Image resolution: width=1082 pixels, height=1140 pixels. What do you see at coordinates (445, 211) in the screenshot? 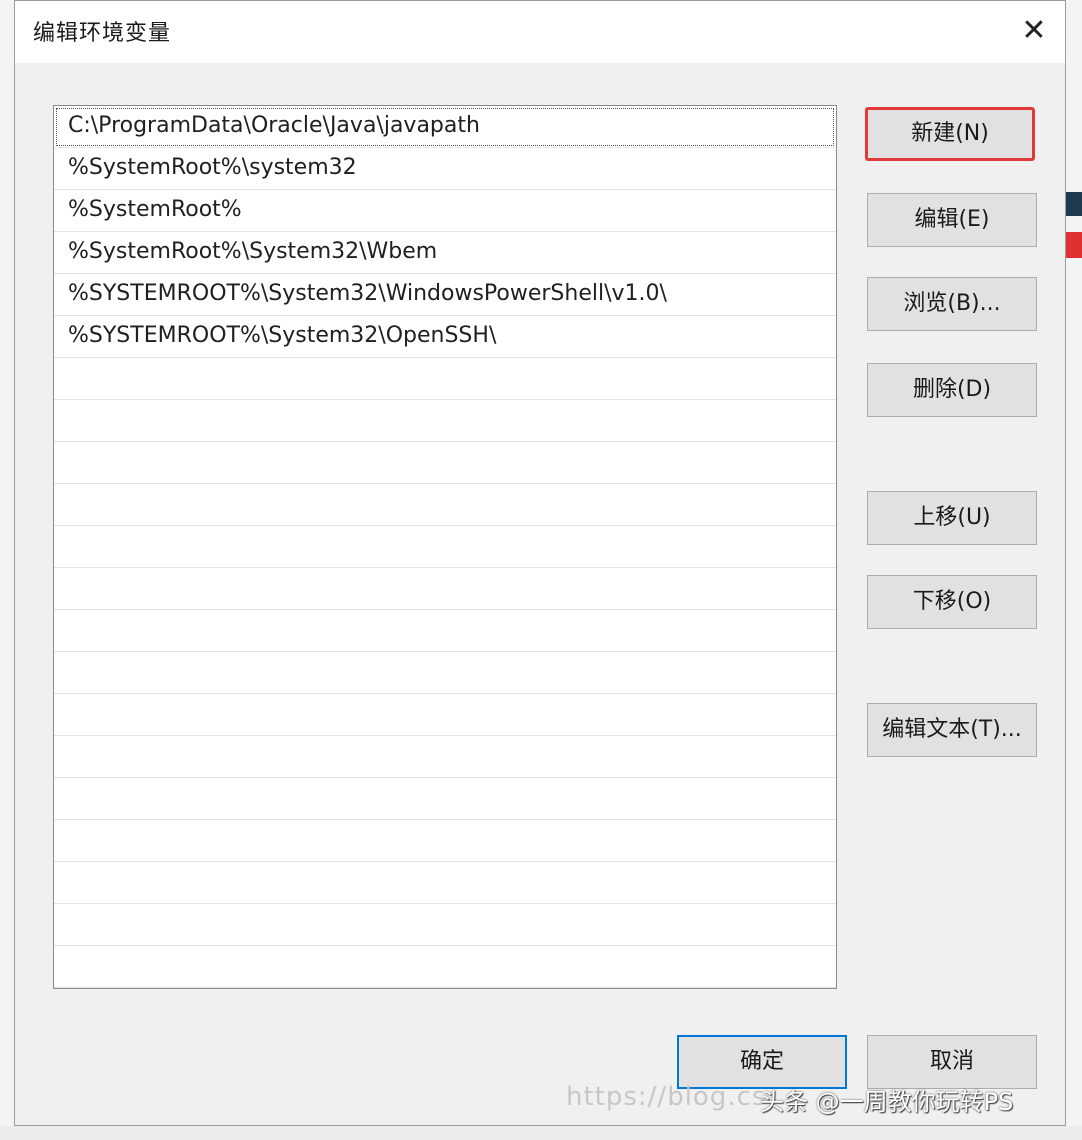
I see `path-row: %SystemRoot%` at bounding box center [445, 211].